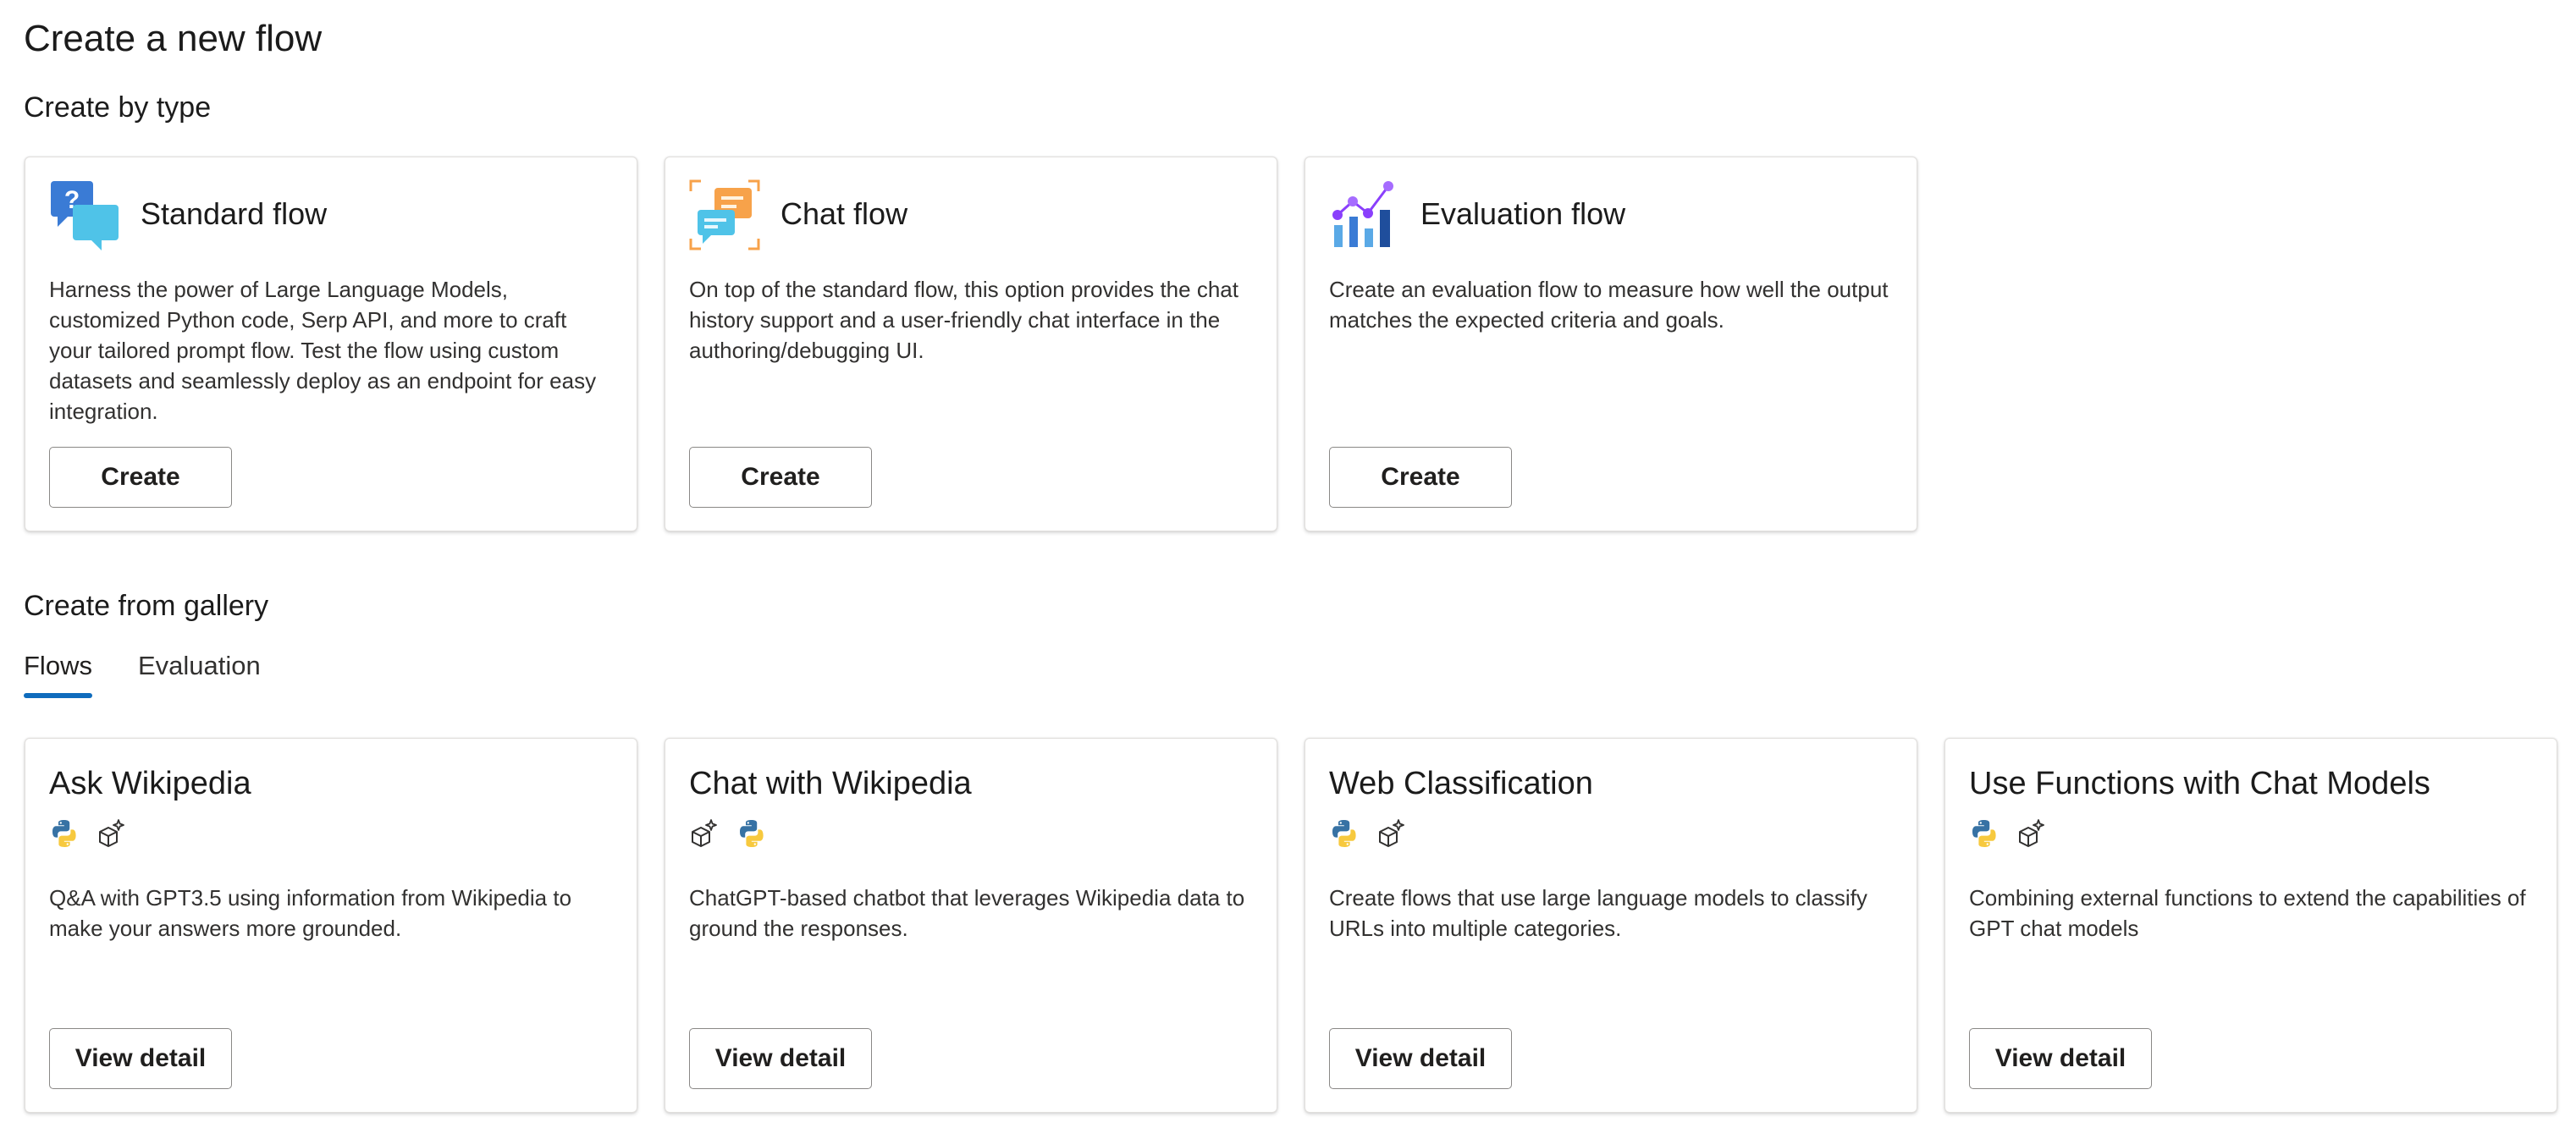 This screenshot has height=1128, width=2576. What do you see at coordinates (146, 606) in the screenshot?
I see `create-from-gallery-heading: Create from gallery` at bounding box center [146, 606].